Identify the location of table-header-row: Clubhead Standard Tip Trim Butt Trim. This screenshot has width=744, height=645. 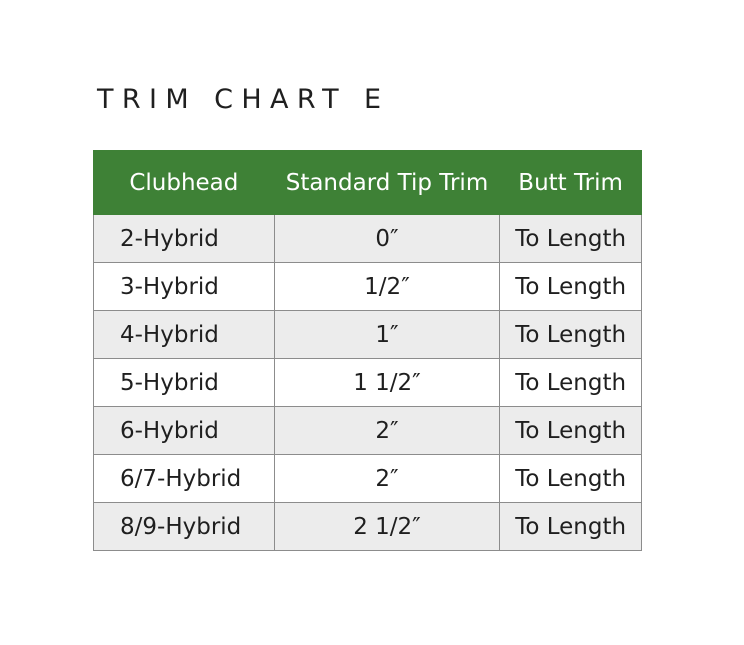
(367, 182).